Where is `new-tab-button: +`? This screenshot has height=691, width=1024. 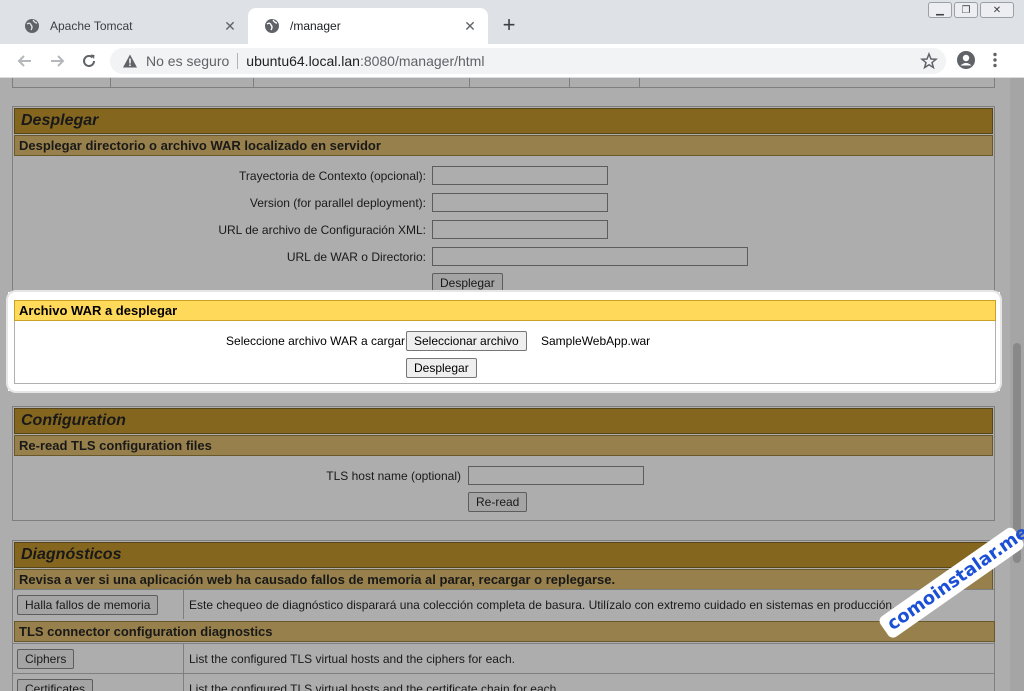 new-tab-button: + is located at coordinates (509, 25).